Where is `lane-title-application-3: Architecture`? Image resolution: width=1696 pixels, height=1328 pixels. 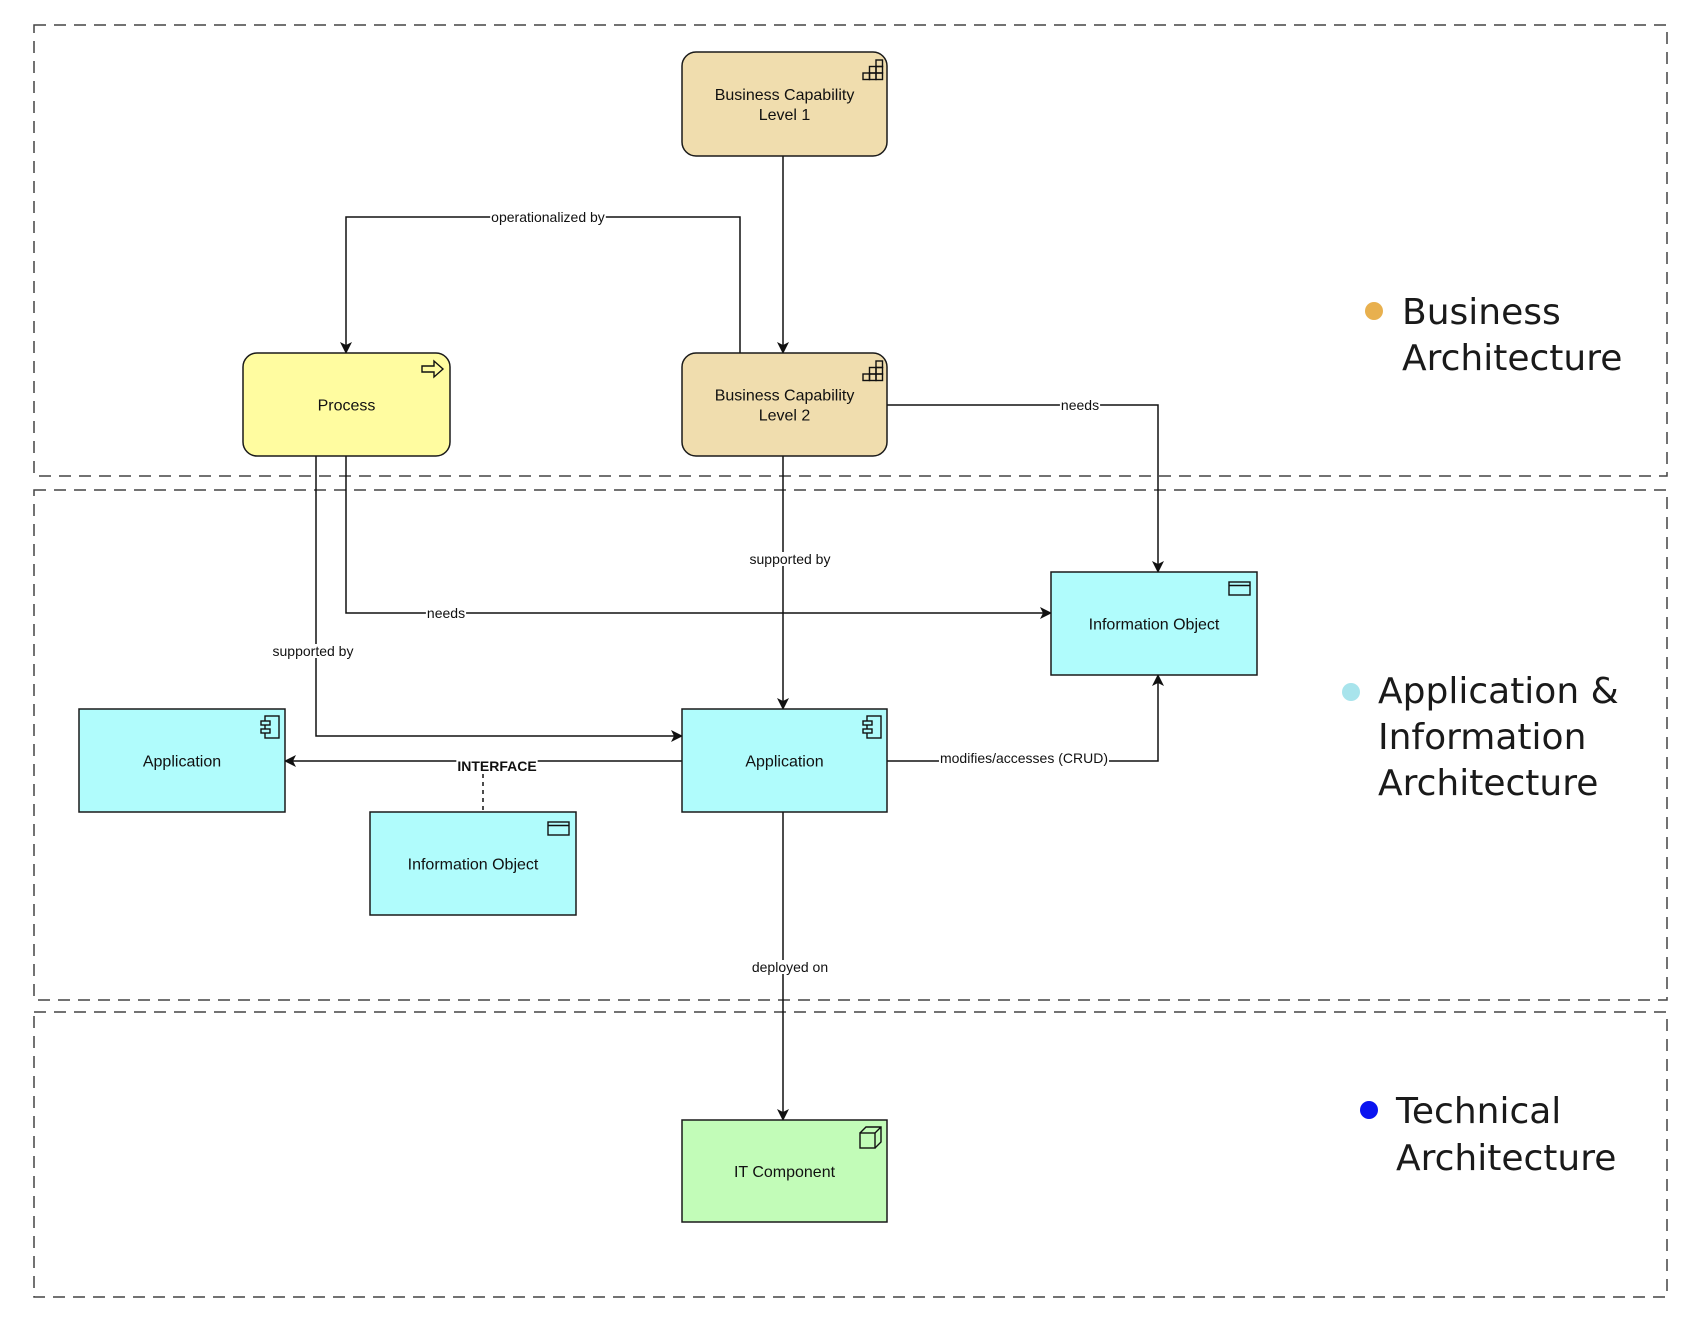
lane-title-application-3: Architecture is located at coordinates (1488, 783).